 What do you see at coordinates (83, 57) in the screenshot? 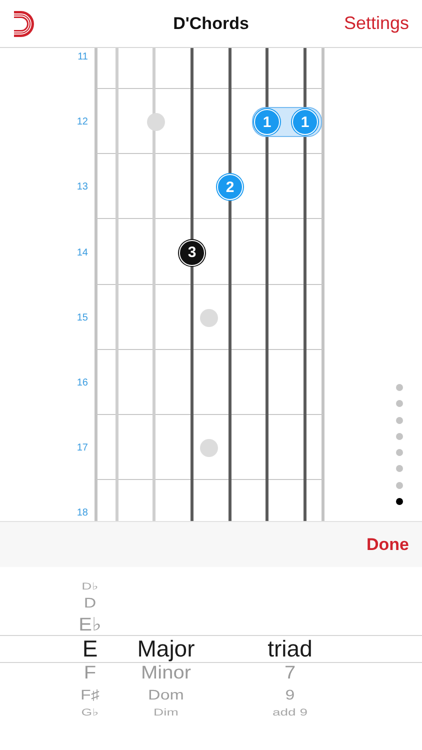
I see `fret-number: 11` at bounding box center [83, 57].